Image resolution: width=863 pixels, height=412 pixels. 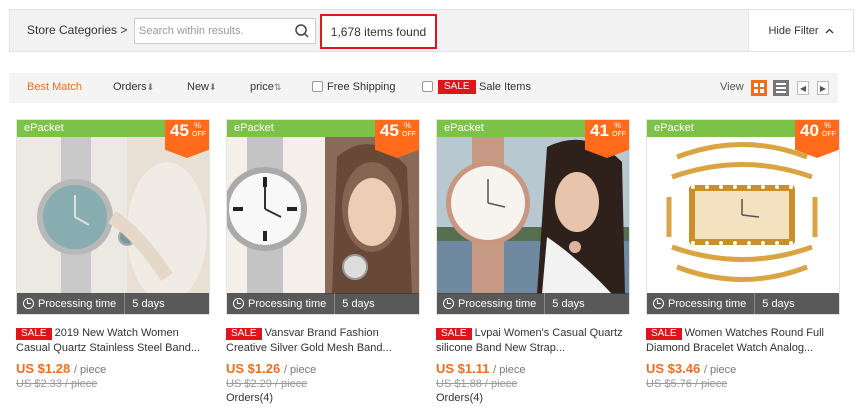 I want to click on sort-orders-label: Orders, so click(x=130, y=87).